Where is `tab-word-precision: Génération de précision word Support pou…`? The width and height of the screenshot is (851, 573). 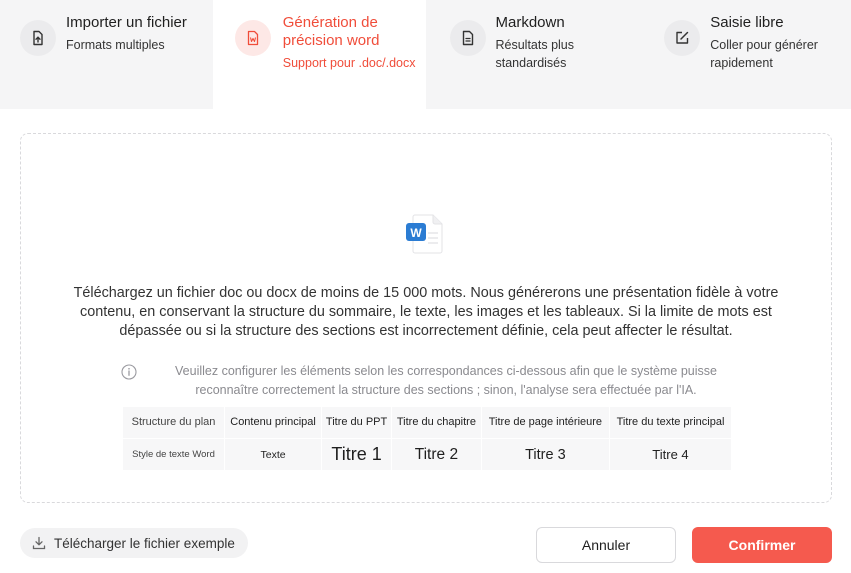 tab-word-precision: Génération de précision word Support pou… is located at coordinates (319, 54).